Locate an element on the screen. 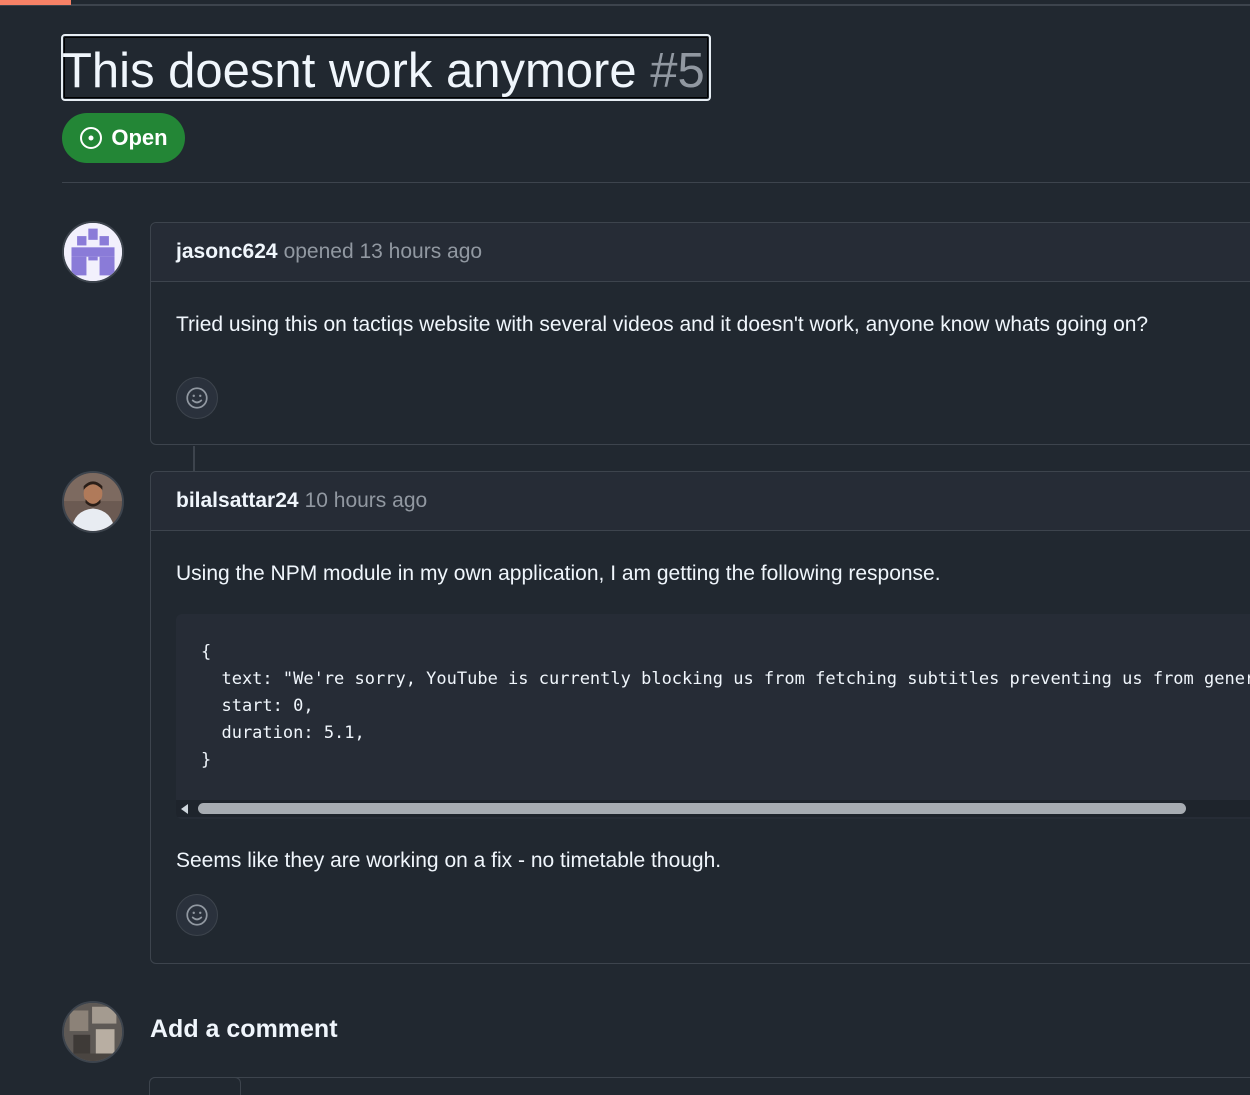 The width and height of the screenshot is (1250, 1095). comment-header: jasonc624 opened 13 hours ago is located at coordinates (700, 252).